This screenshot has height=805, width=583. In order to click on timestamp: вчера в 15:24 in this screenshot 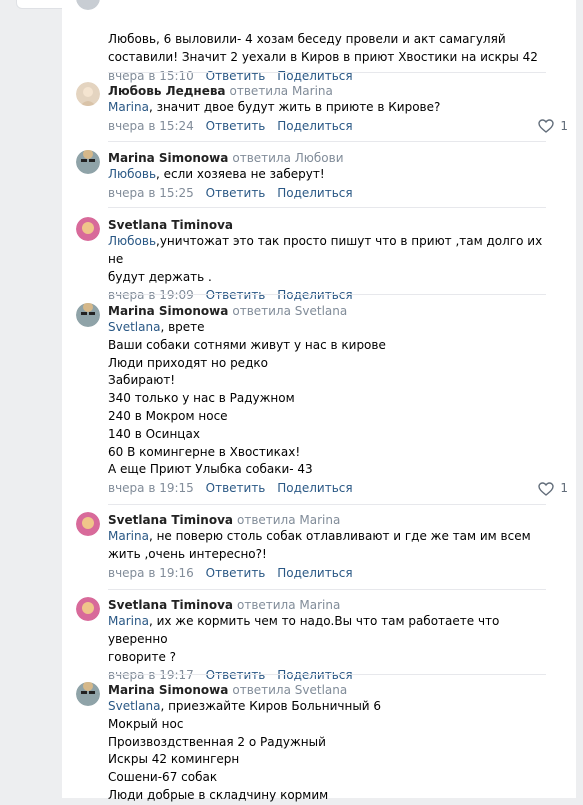, I will do `click(151, 126)`.